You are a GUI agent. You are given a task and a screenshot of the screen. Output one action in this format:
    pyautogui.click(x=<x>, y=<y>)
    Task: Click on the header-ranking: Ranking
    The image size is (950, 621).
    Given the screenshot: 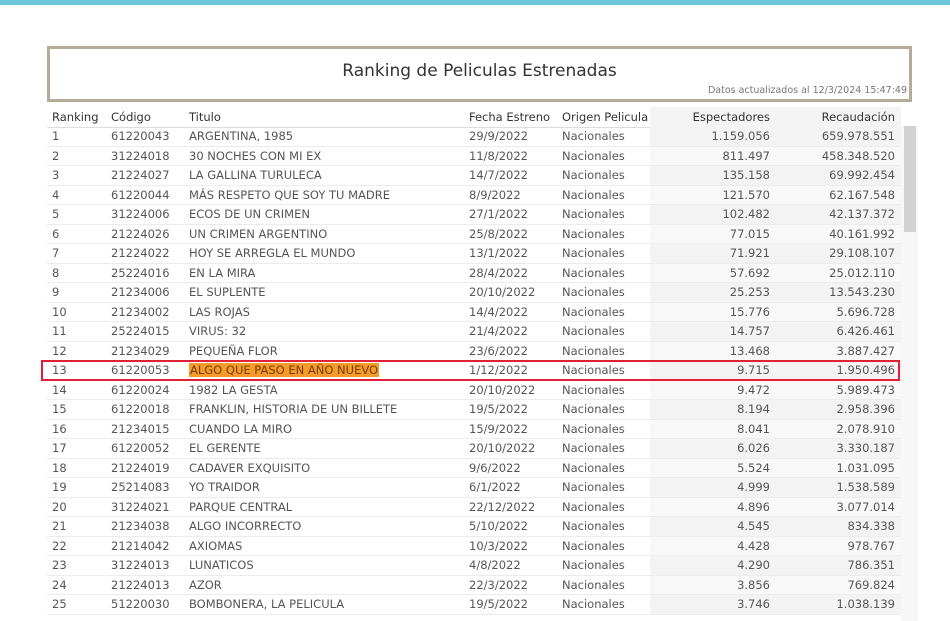 What is the action you would take?
    pyautogui.click(x=75, y=117)
    